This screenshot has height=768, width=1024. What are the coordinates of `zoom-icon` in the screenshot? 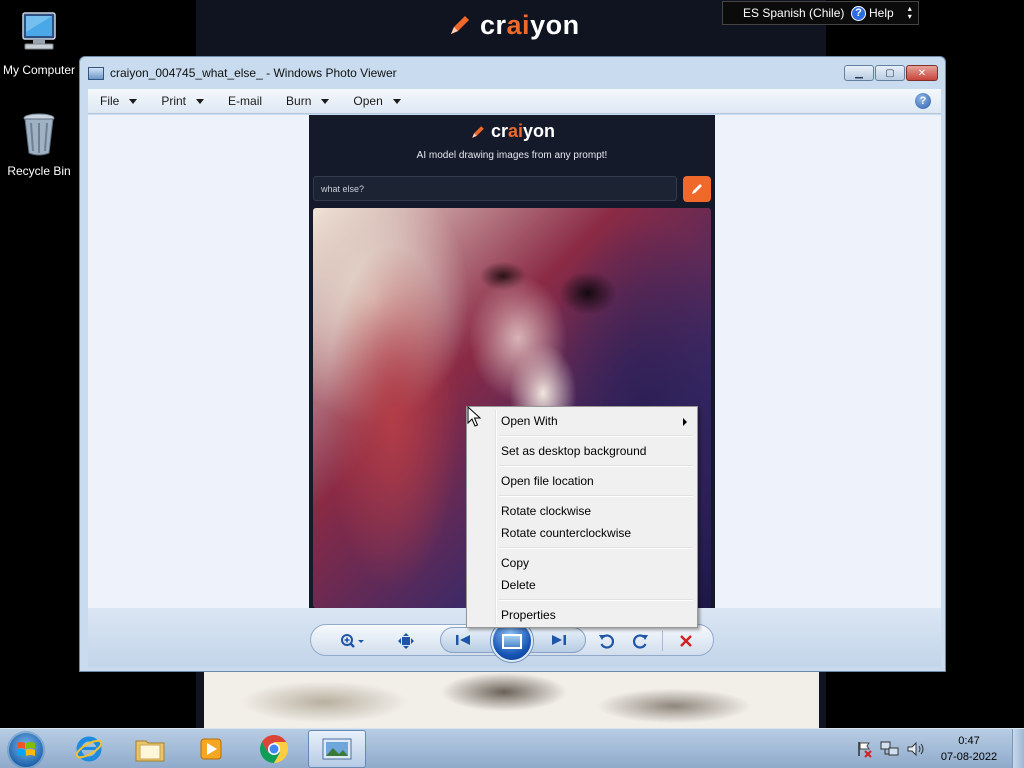 It's located at (352, 641).